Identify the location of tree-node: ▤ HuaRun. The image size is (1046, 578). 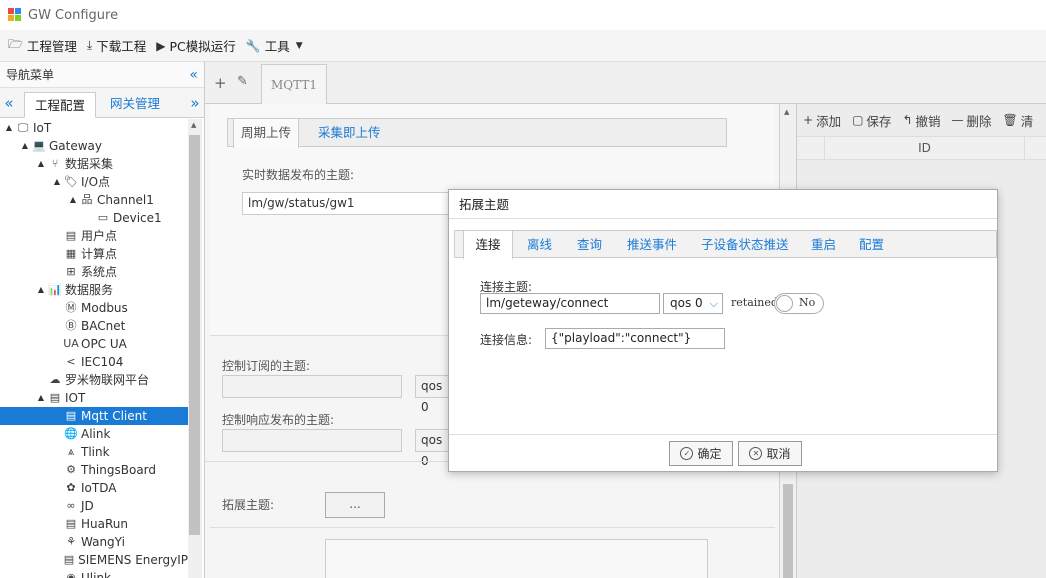
(94, 524).